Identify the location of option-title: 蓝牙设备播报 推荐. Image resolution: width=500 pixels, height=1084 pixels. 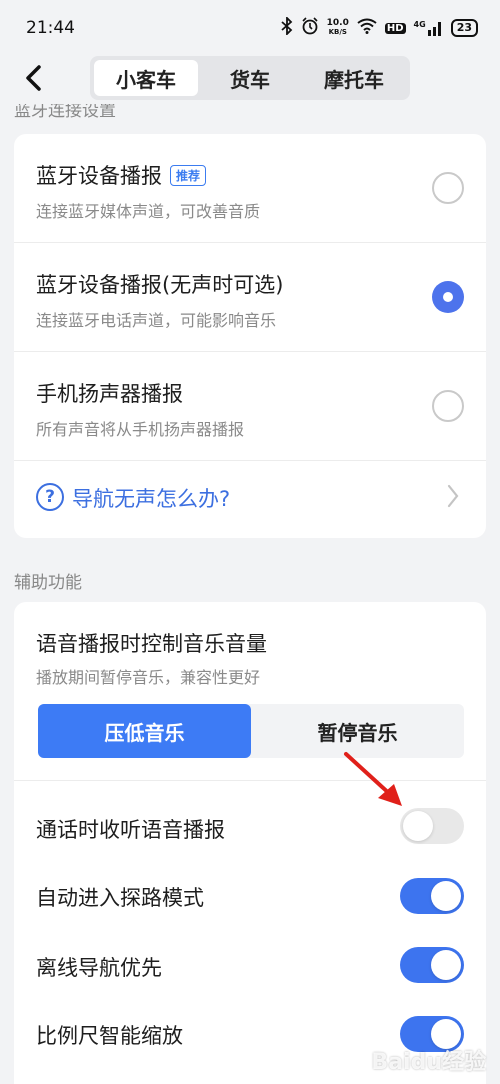
(121, 175).